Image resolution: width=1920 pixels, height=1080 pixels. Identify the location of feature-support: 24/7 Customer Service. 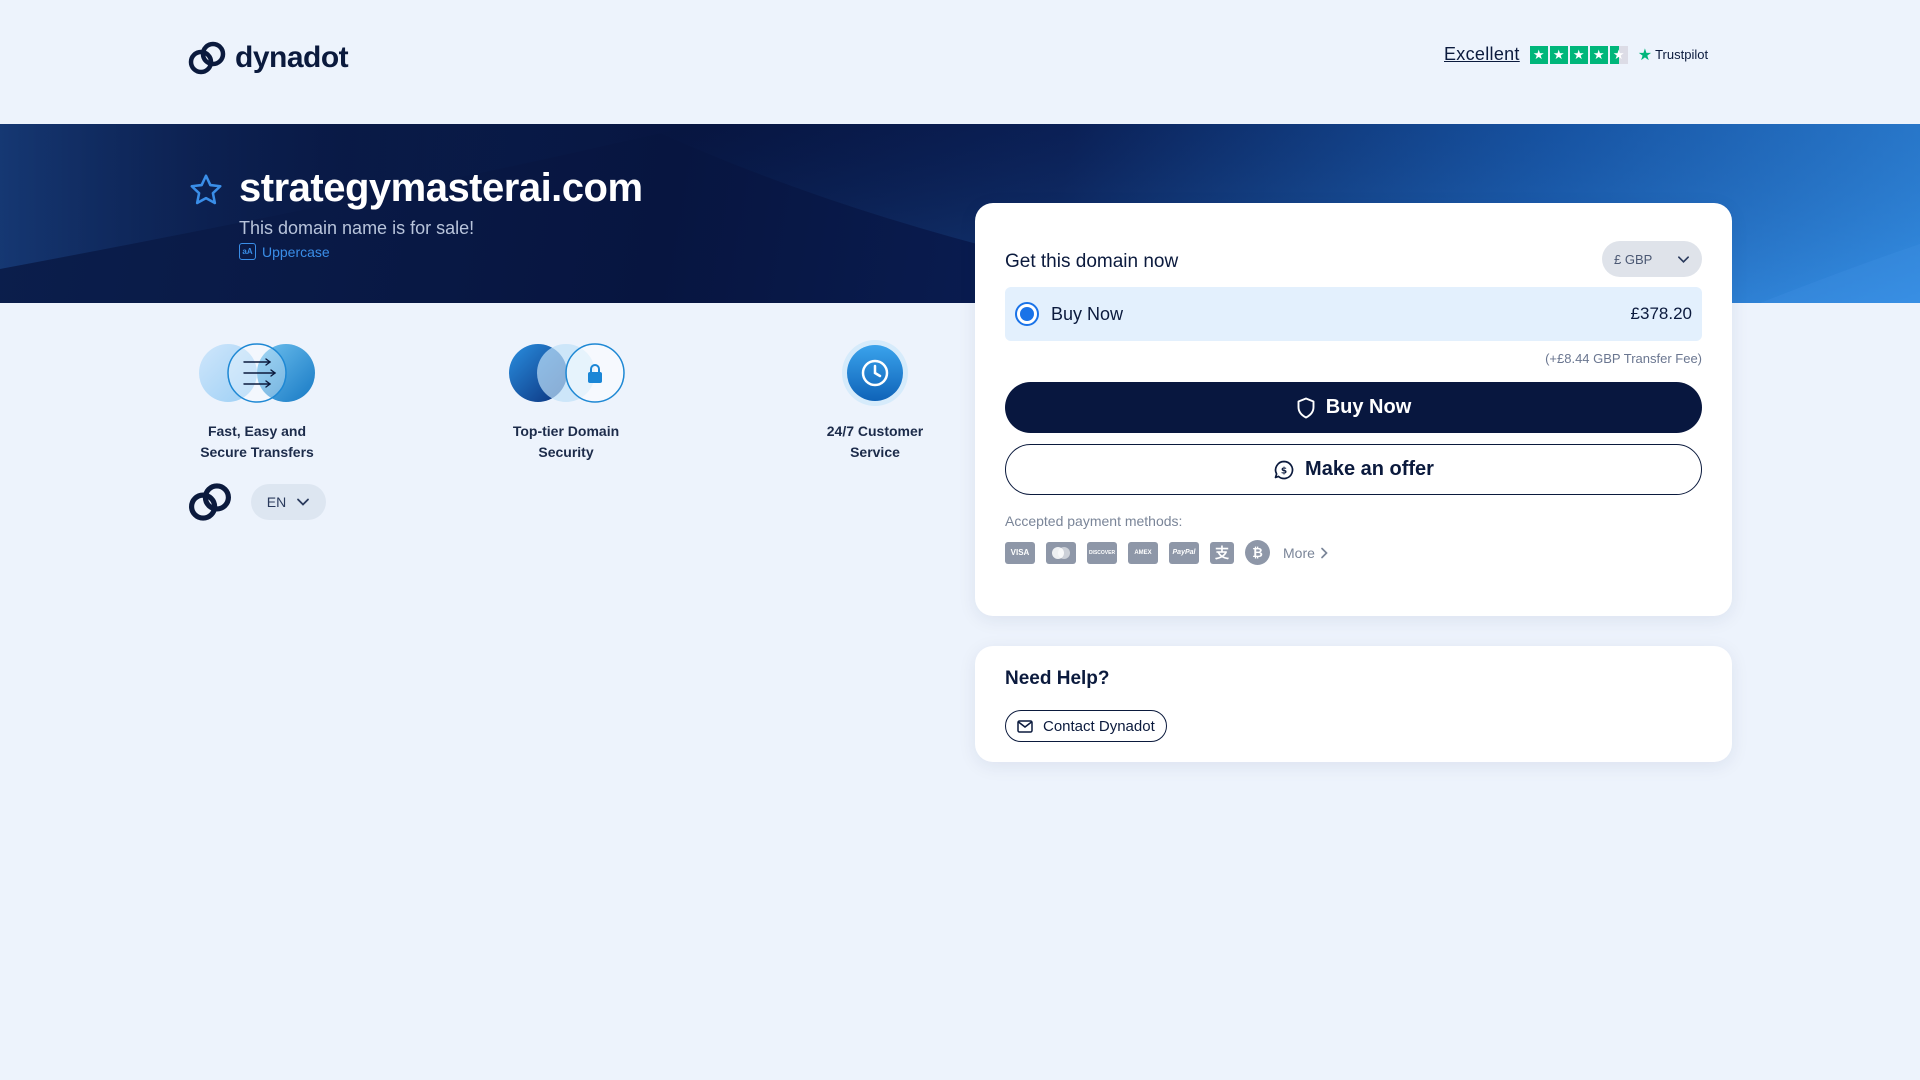
(875, 401).